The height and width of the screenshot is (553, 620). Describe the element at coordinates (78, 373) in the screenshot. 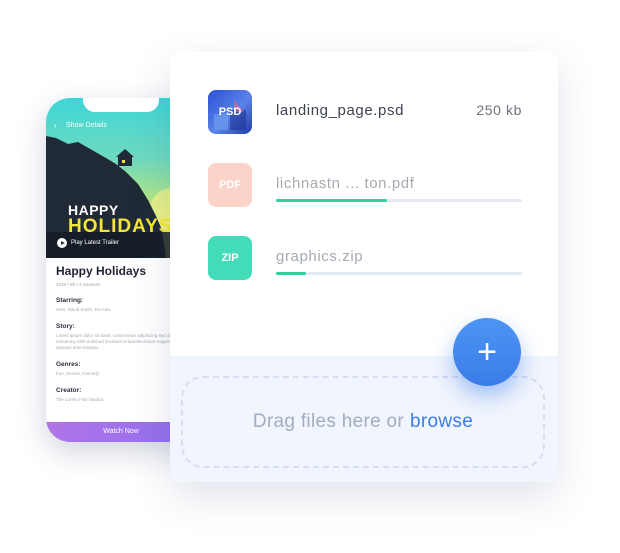

I see `genres-text: Fun, Drama, Comedy` at that location.